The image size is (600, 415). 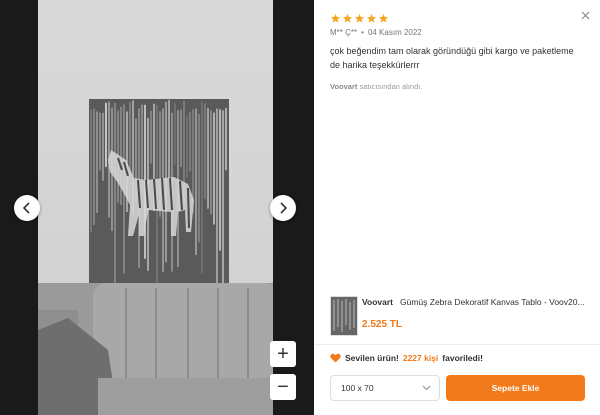 What do you see at coordinates (344, 32) in the screenshot?
I see `review-author: M** Ç**` at bounding box center [344, 32].